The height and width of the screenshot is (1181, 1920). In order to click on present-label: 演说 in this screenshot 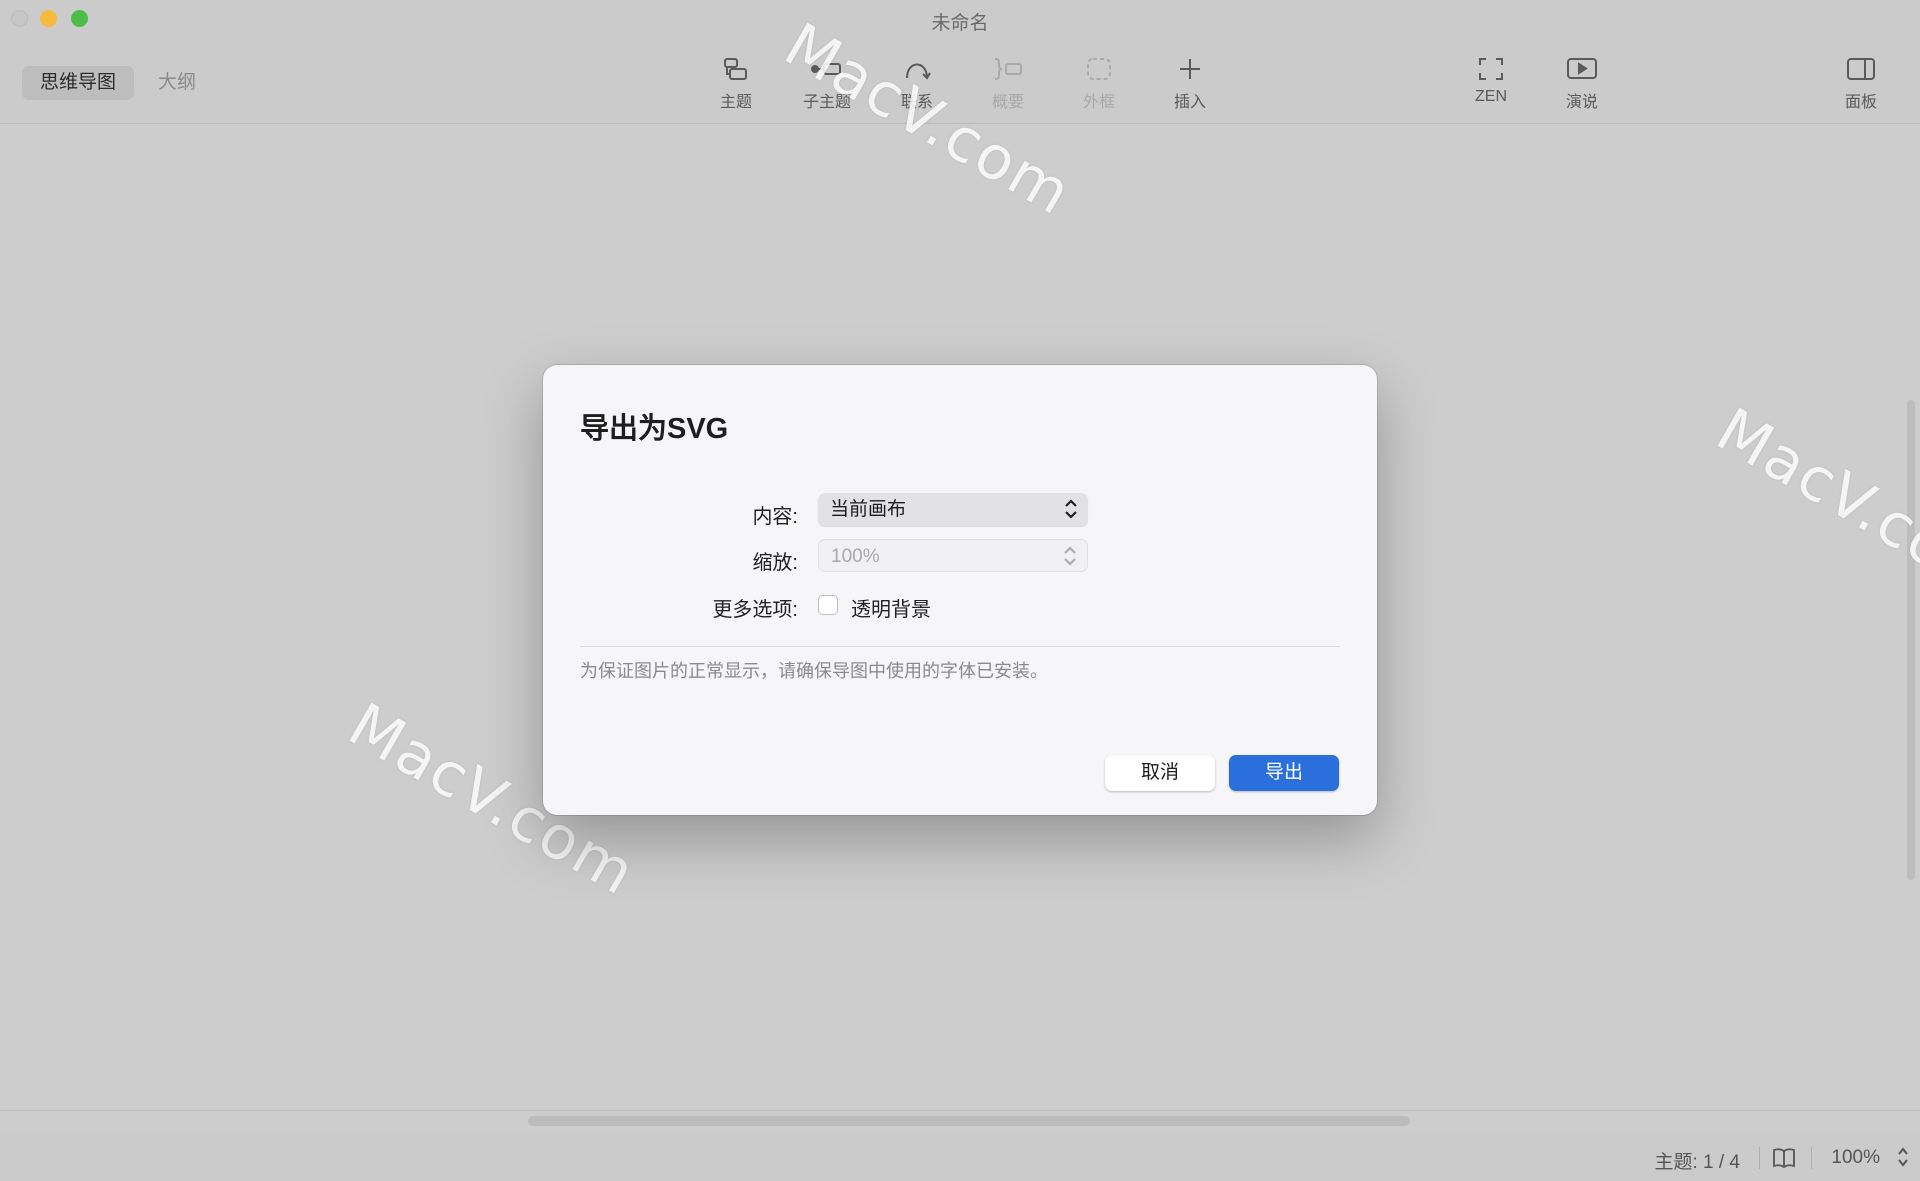, I will do `click(1581, 102)`.